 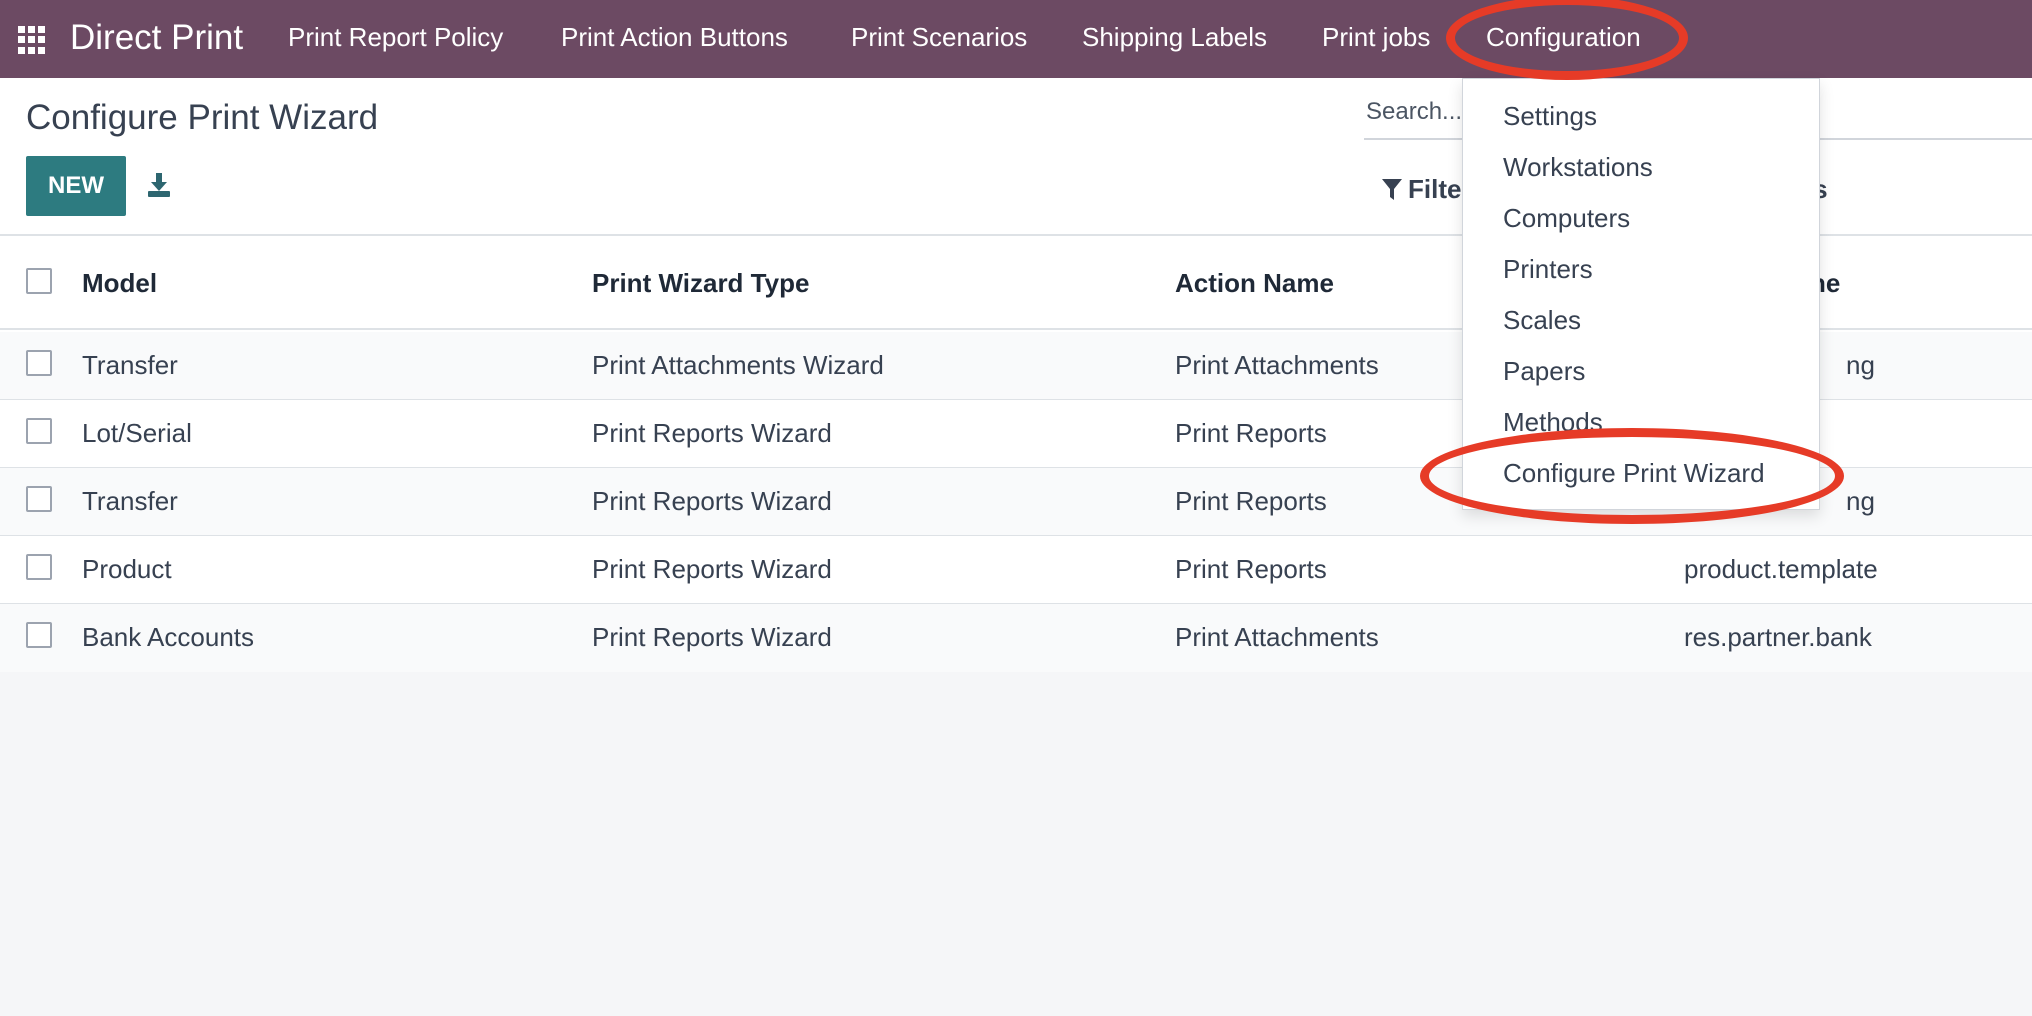 What do you see at coordinates (1634, 473) in the screenshot?
I see `menu-item-configure-print-wizard: Configure Print Wizard` at bounding box center [1634, 473].